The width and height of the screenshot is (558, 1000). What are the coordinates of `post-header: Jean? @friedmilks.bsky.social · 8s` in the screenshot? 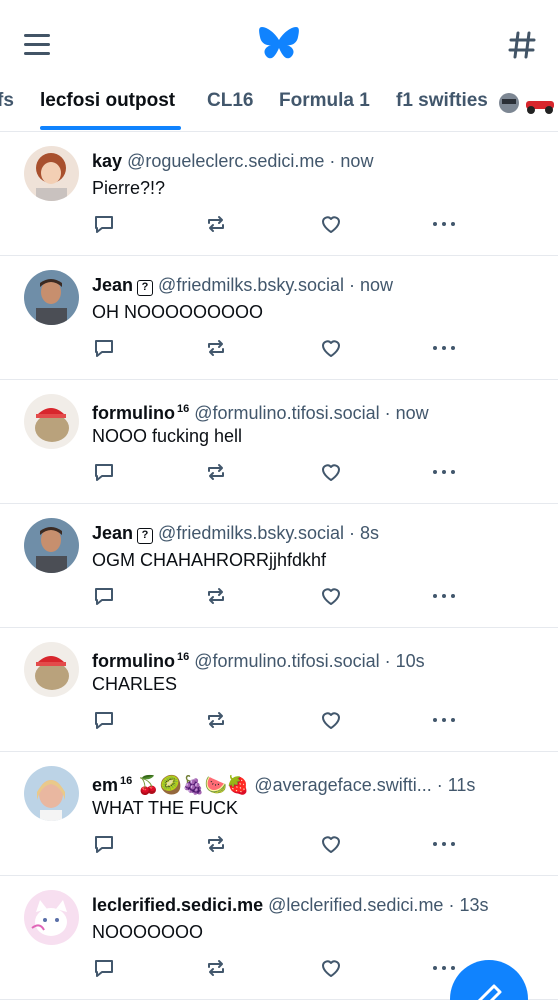 It's located at (318, 533).